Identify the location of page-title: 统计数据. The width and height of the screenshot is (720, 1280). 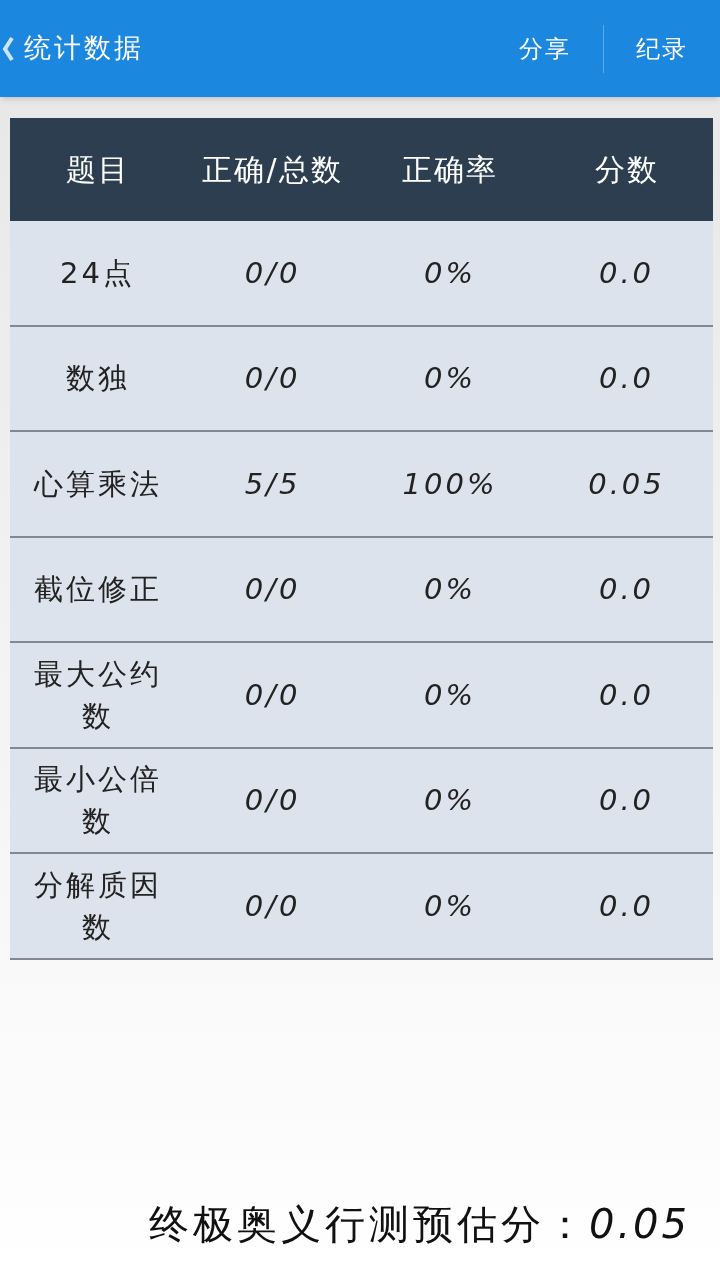
(84, 48).